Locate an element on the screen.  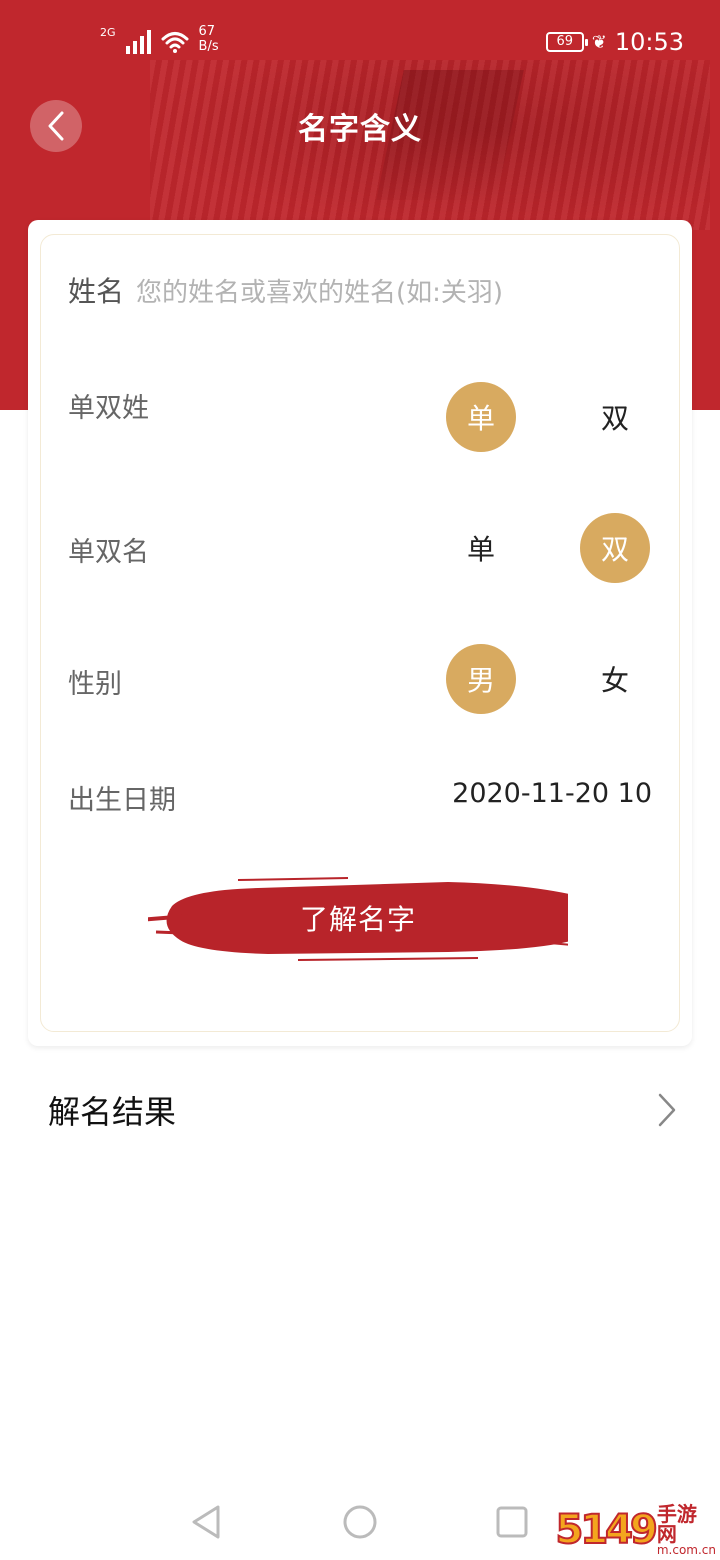
network-speed-unit: B/s is located at coordinates (208, 46).